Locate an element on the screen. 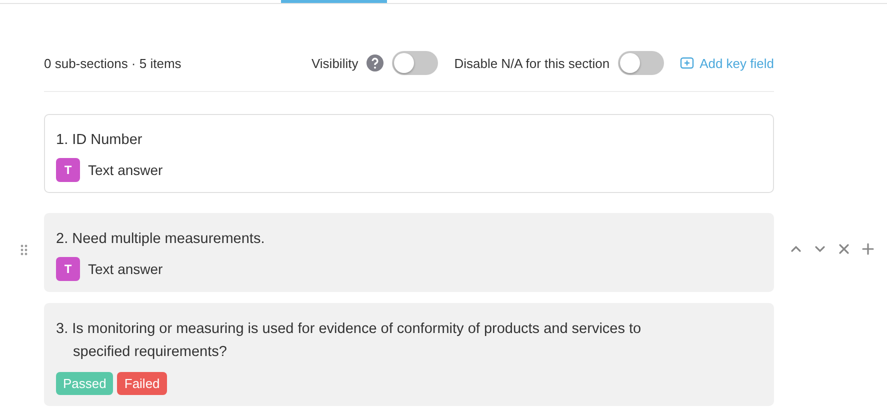  toggle-label: Visibility is located at coordinates (334, 63).